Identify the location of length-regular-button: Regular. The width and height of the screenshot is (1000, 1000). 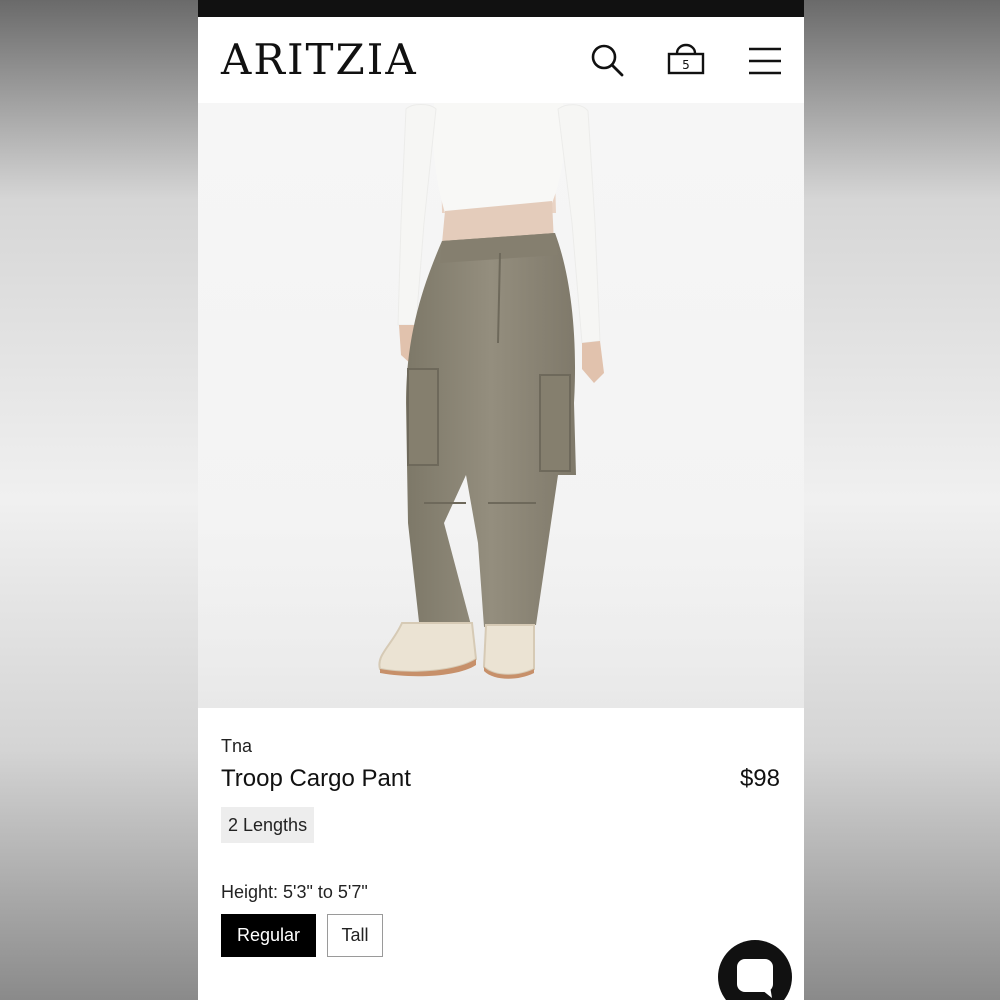
(268, 935).